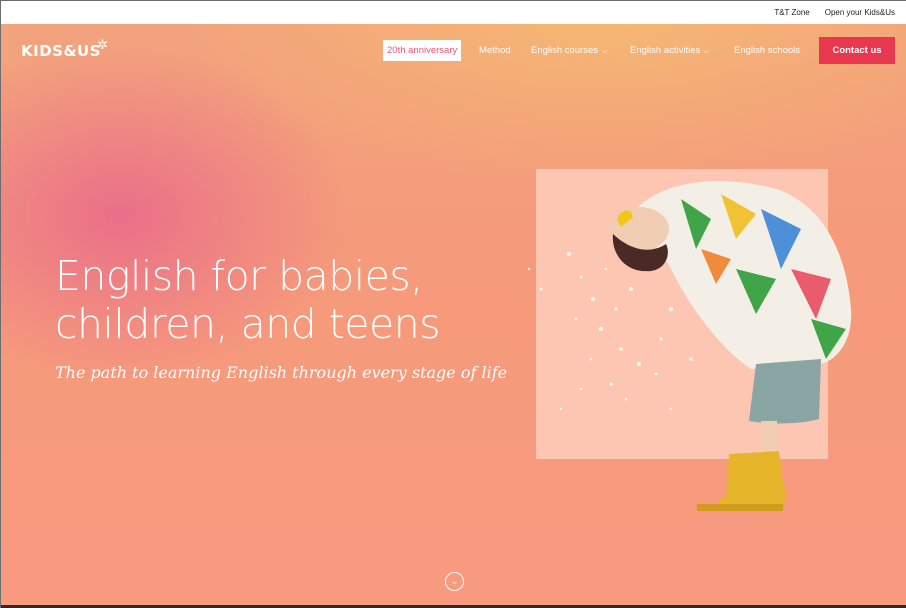  What do you see at coordinates (665, 50) in the screenshot?
I see `nav-english-activities-label: English activities` at bounding box center [665, 50].